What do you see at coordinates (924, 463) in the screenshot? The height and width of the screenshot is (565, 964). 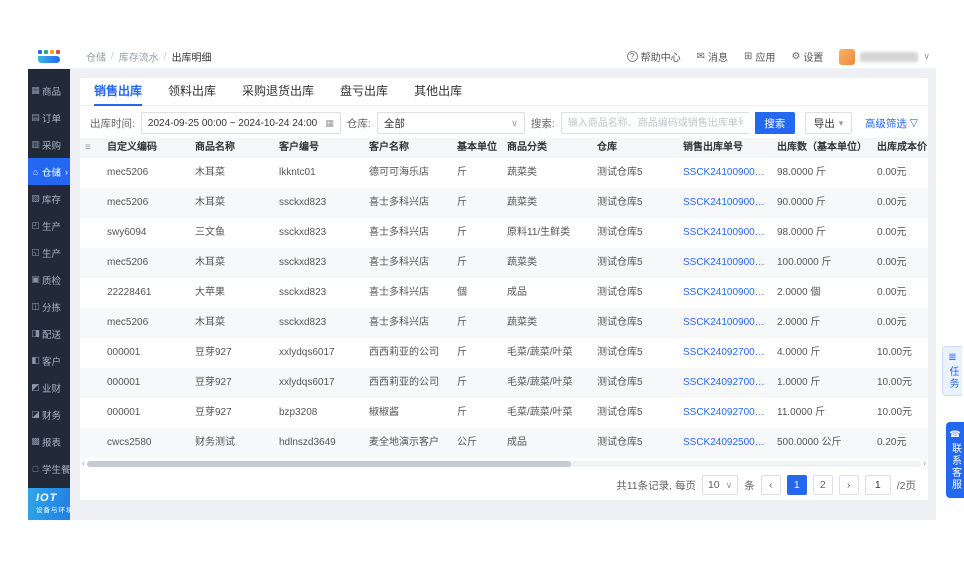 I see `scroll-right-icon: ›` at bounding box center [924, 463].